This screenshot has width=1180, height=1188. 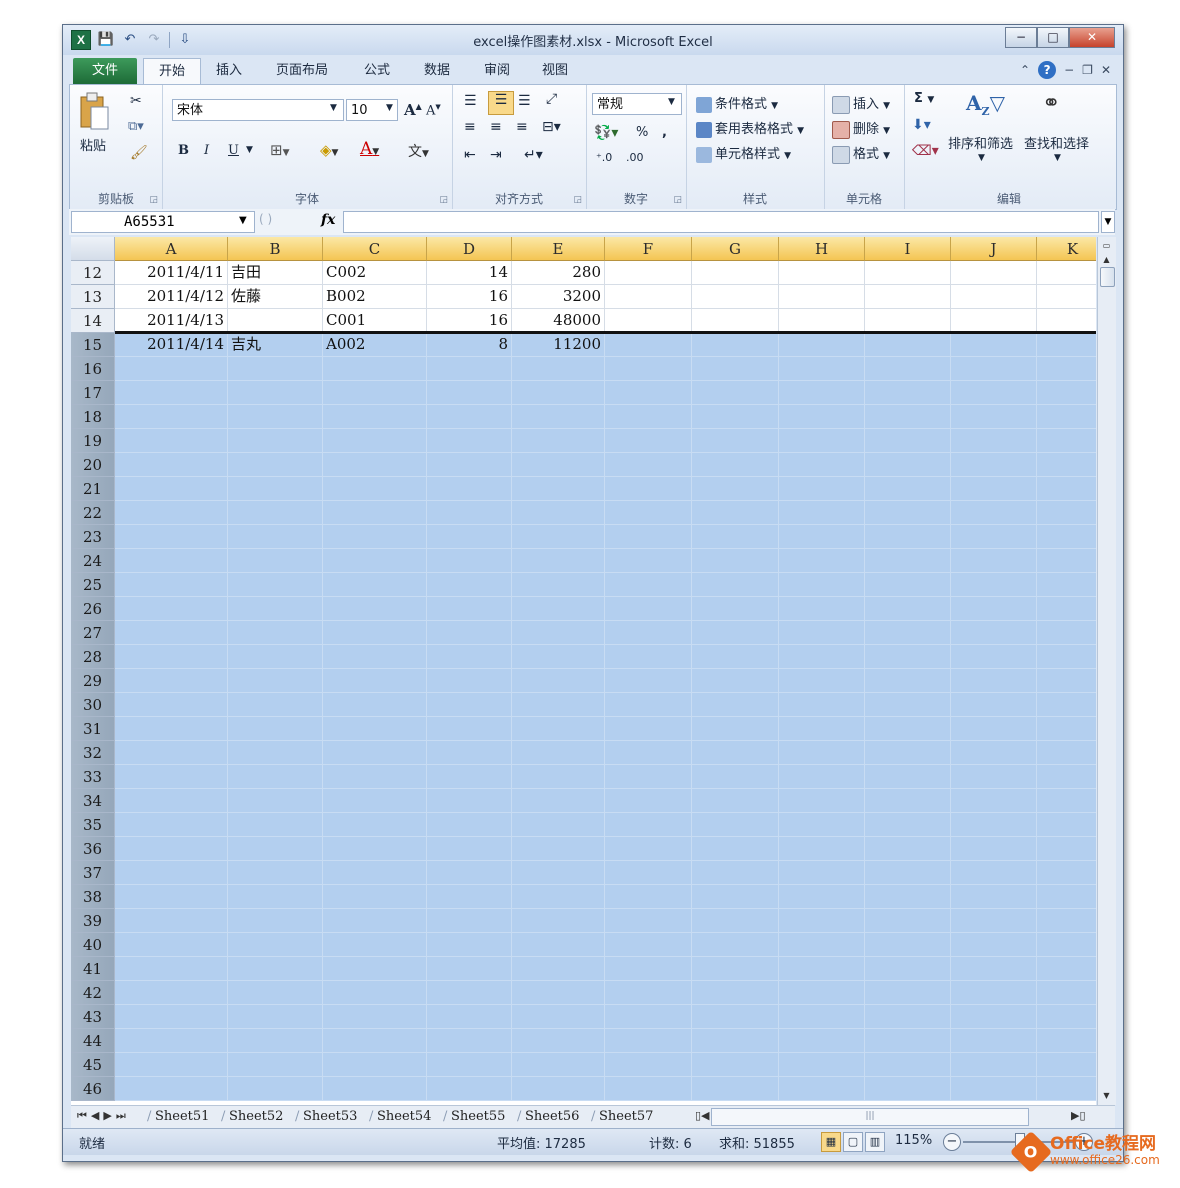 What do you see at coordinates (861, 128) in the screenshot?
I see `delete-cells-button: 删除 ▼` at bounding box center [861, 128].